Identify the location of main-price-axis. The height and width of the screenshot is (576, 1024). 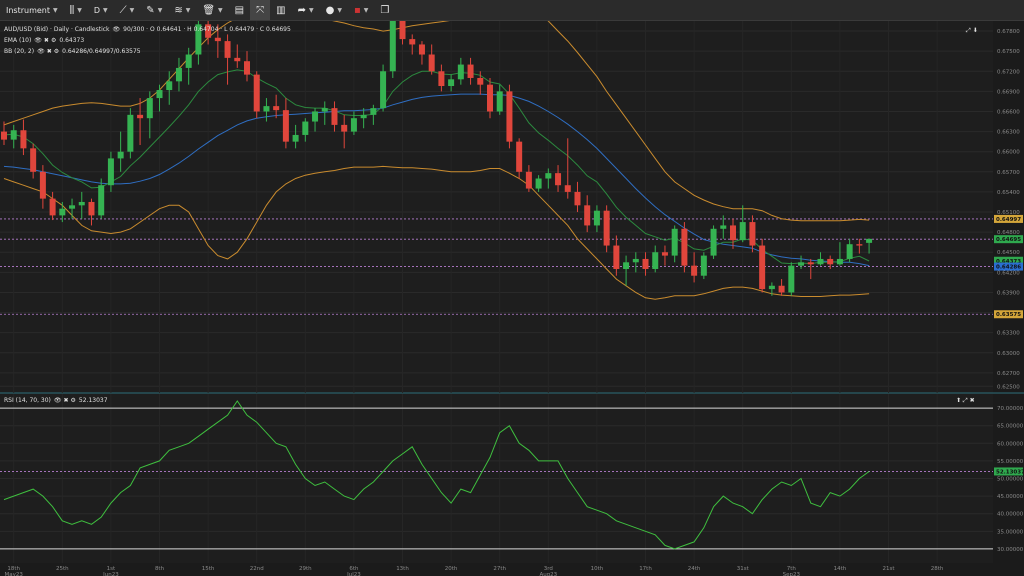
(1008, 207).